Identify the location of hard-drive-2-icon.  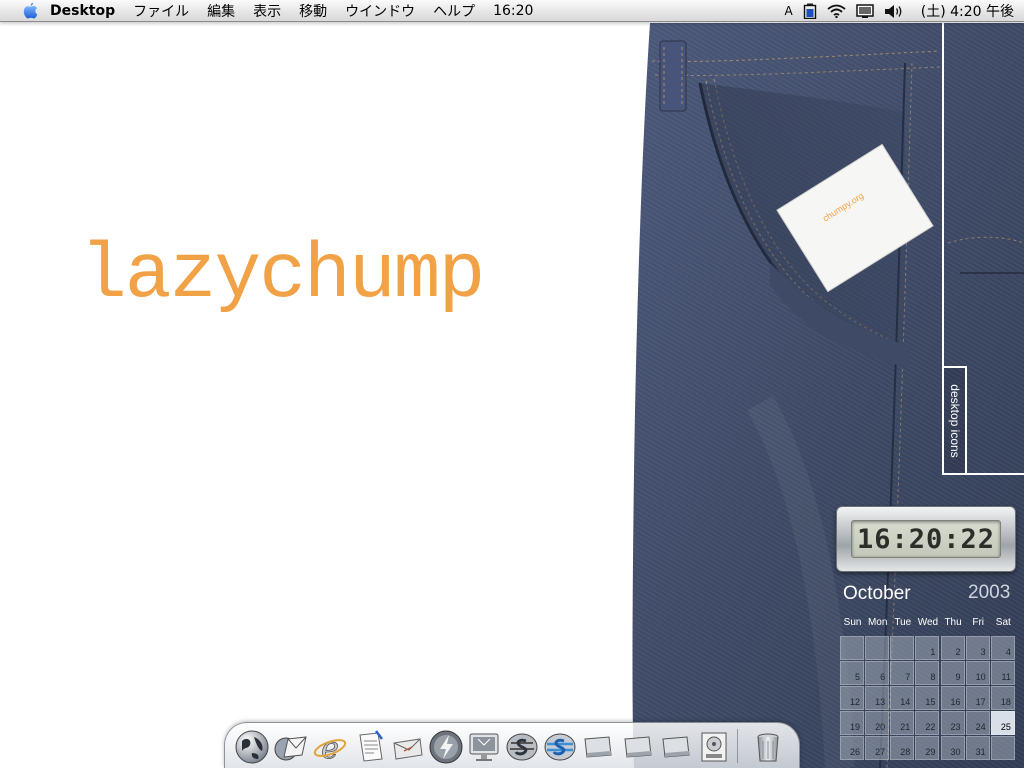
(638, 747).